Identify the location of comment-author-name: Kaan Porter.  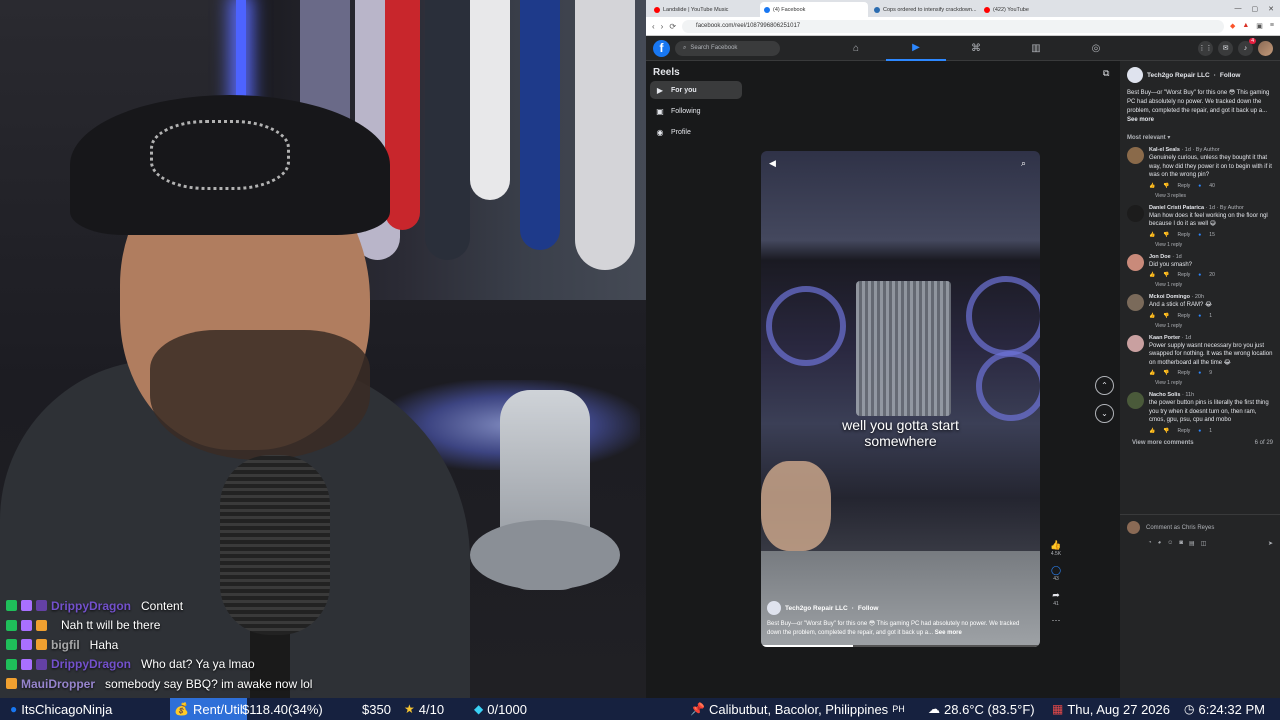
(1164, 338).